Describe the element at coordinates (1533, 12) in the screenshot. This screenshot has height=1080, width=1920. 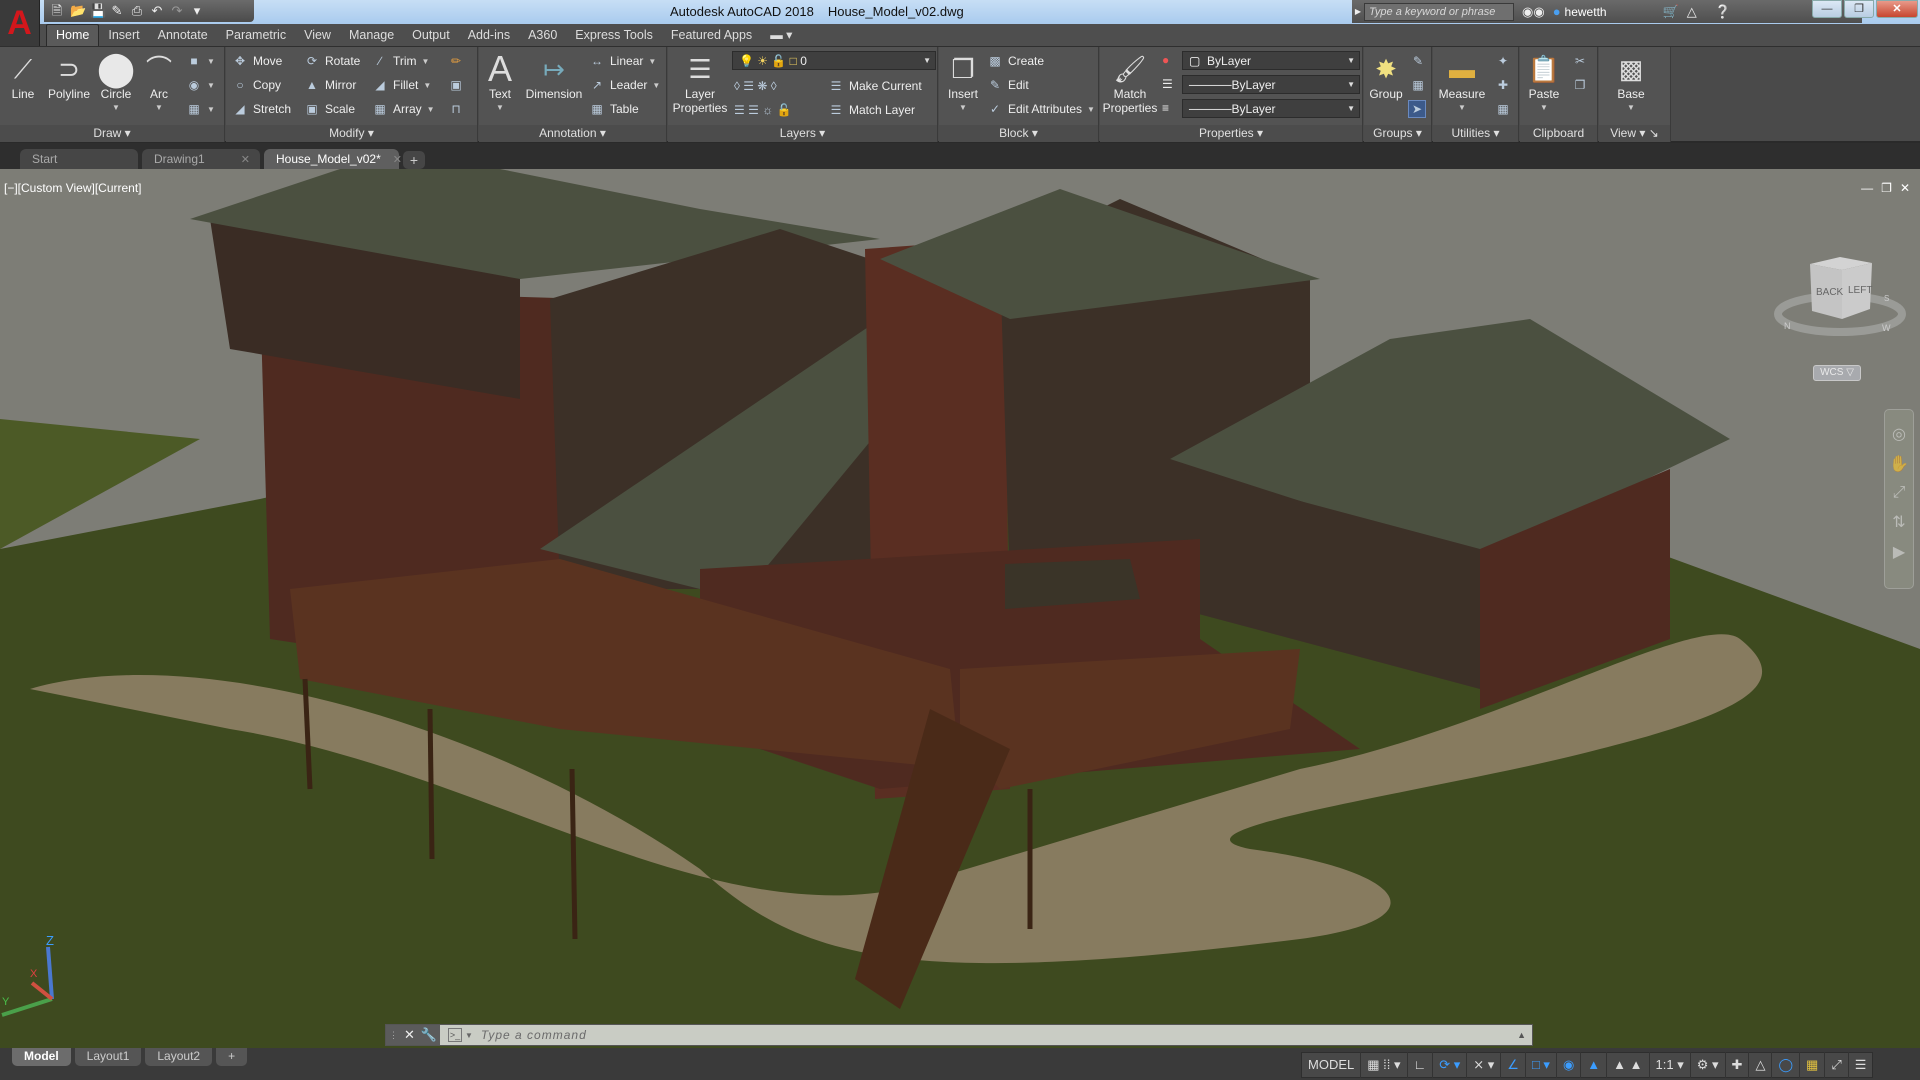
I see `binoculars-icon: ◉◉` at that location.